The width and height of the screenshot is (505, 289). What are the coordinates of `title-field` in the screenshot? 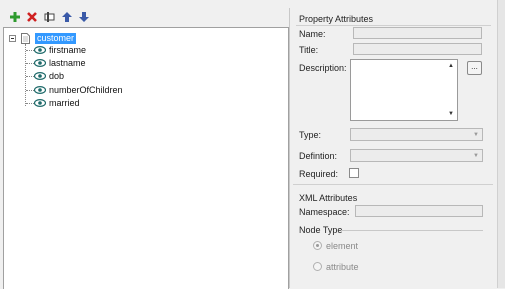 It's located at (417, 49).